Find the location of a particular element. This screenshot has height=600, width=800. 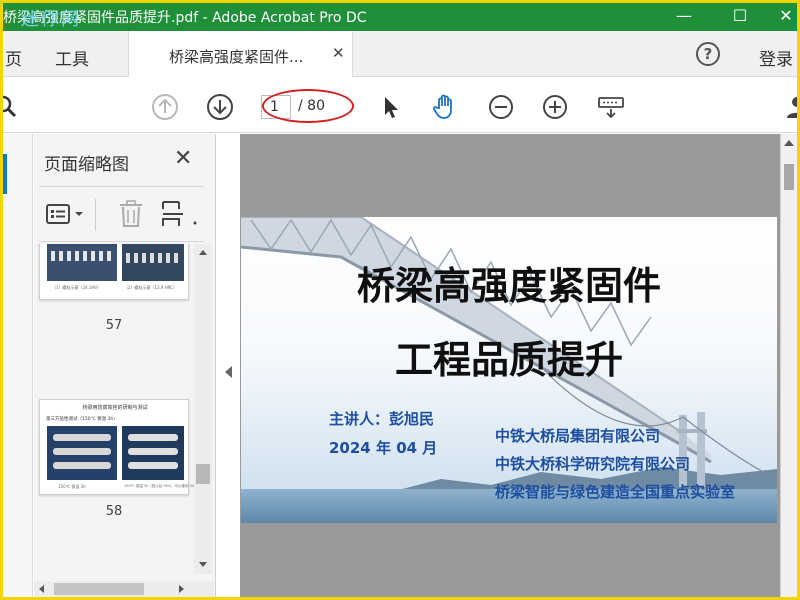

tab-home: 页 is located at coordinates (13, 57).